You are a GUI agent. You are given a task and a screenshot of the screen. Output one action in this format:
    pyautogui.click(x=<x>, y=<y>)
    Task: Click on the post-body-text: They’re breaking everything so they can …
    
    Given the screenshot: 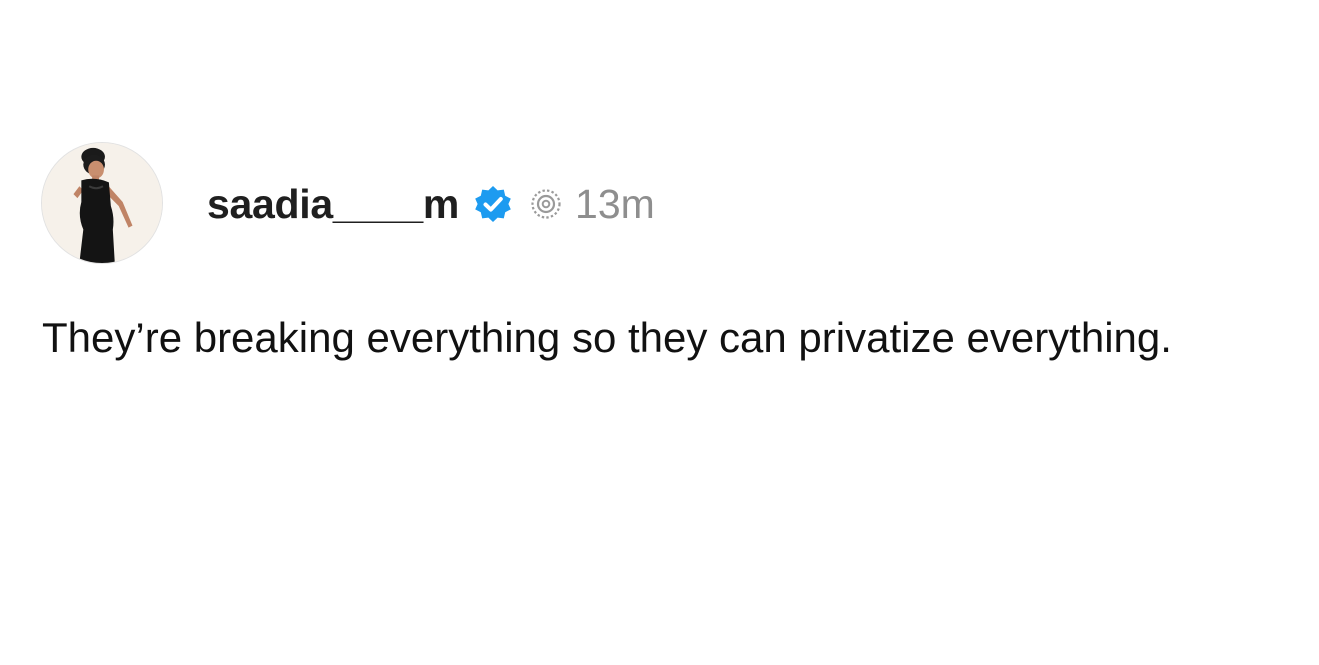 What is the action you would take?
    pyautogui.click(x=607, y=337)
    